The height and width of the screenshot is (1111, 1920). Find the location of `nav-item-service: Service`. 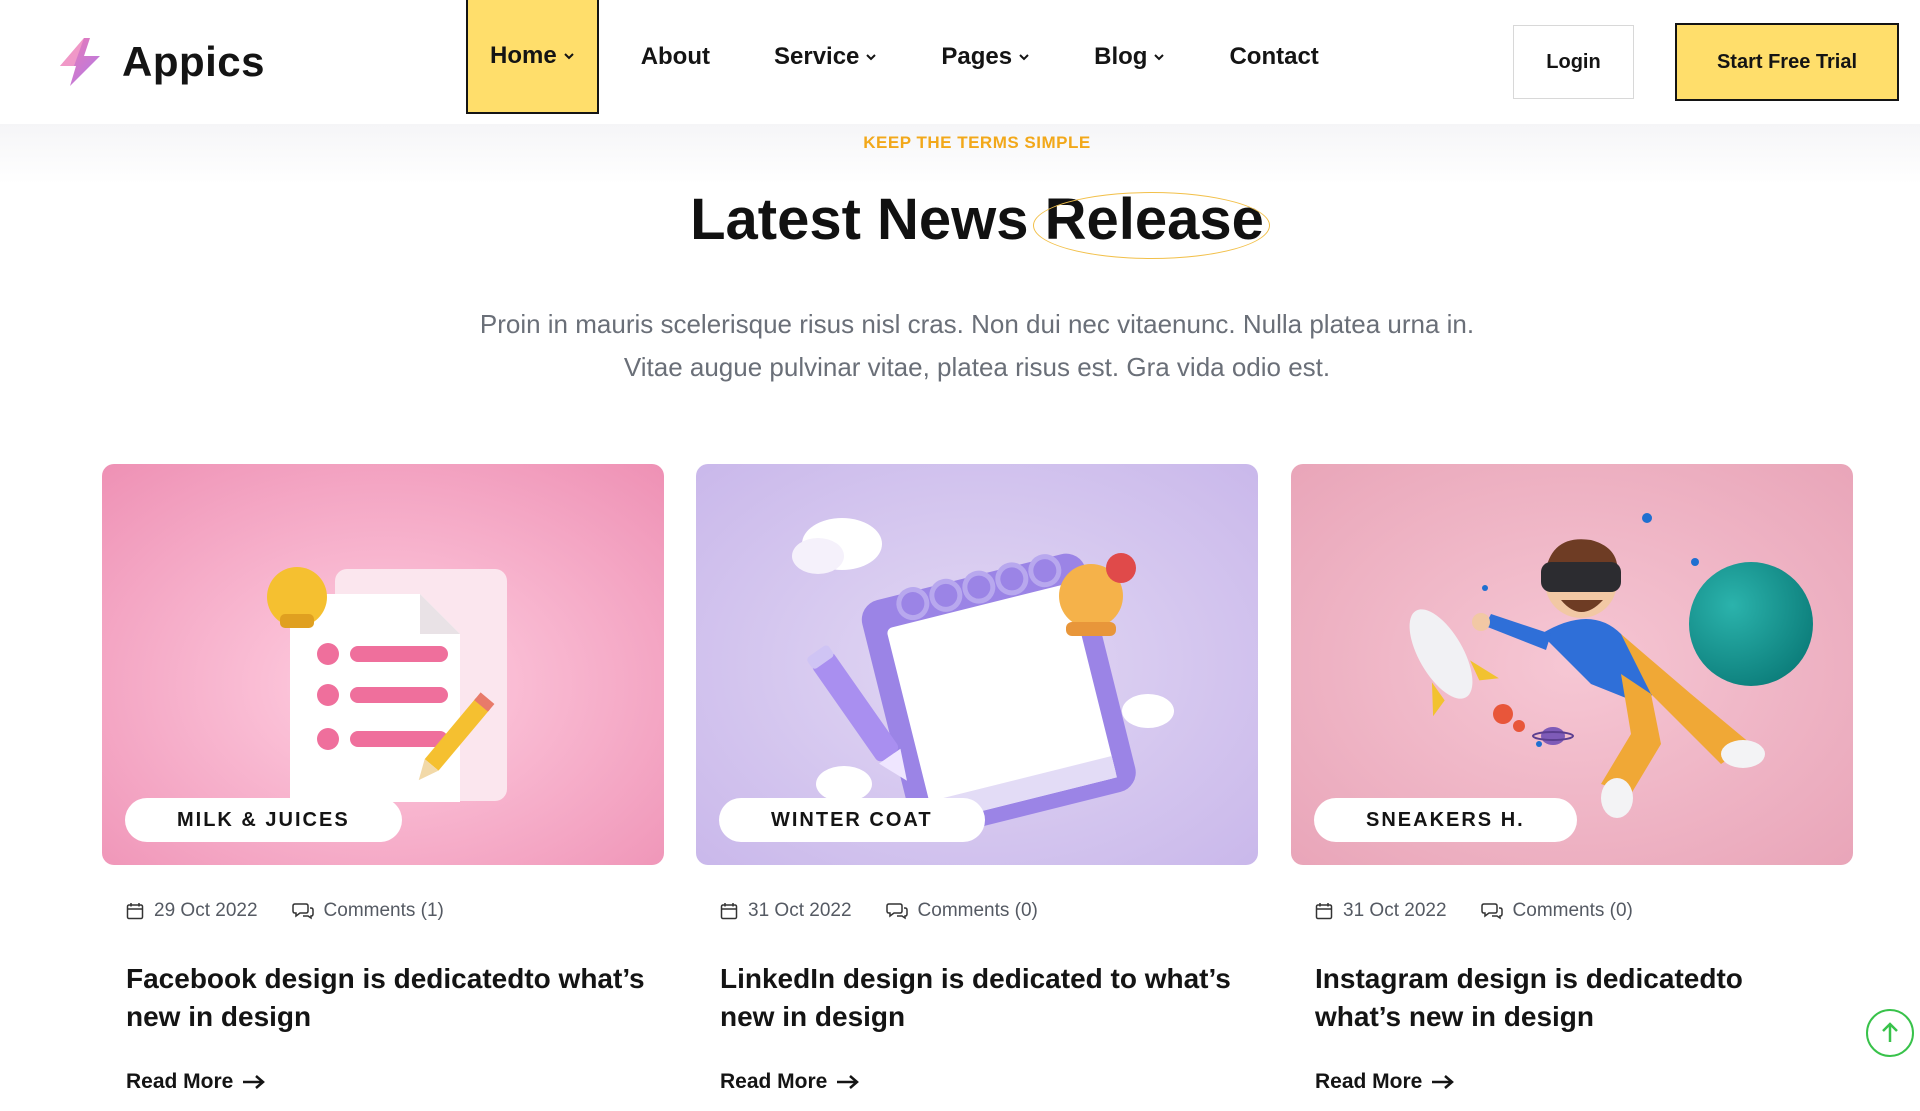

nav-item-service: Service is located at coordinates (825, 57).